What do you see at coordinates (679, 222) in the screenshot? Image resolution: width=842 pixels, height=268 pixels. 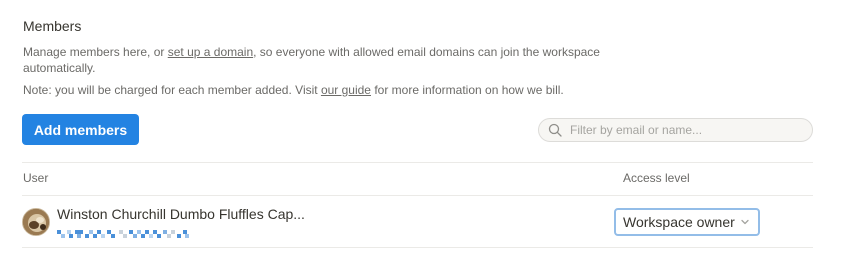 I see `access-level-value: Workspace owner` at bounding box center [679, 222].